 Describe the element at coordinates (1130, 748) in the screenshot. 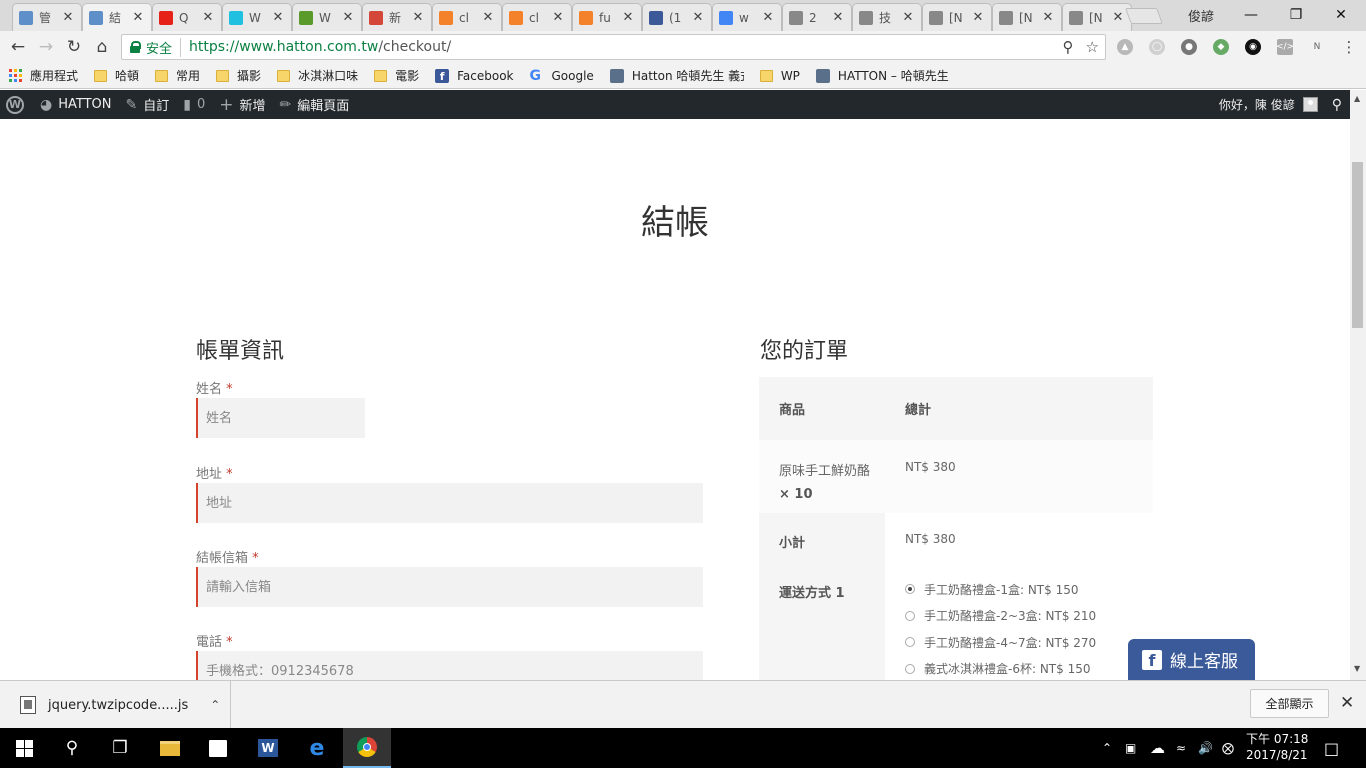

I see `network-device-icon: ▣` at that location.